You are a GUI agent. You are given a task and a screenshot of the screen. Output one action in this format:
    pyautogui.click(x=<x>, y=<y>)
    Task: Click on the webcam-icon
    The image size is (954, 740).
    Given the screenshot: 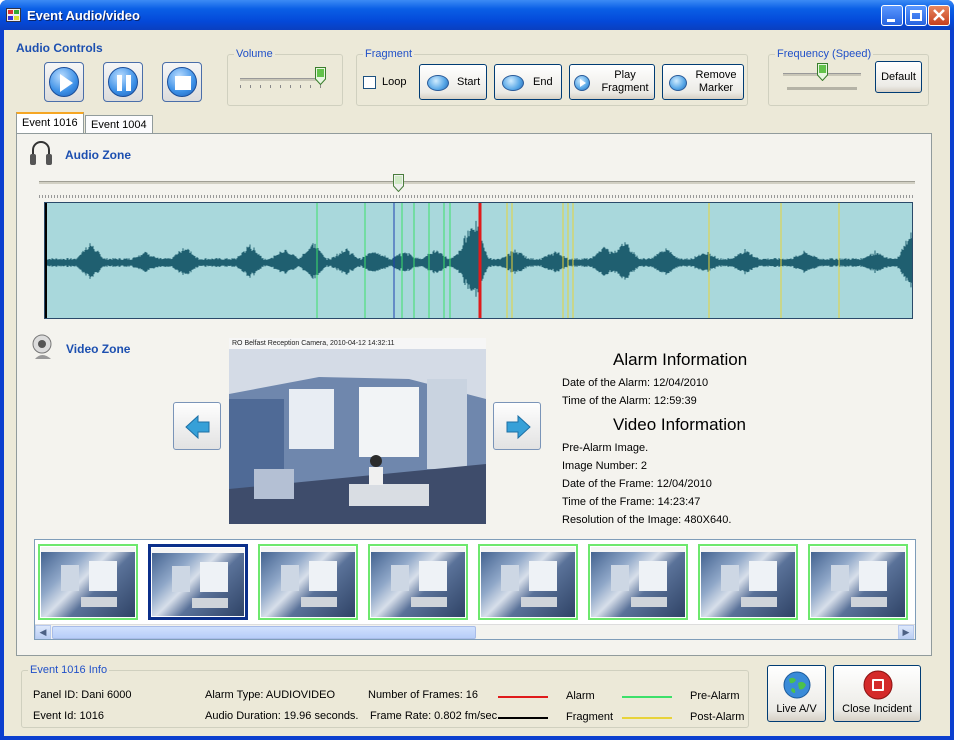 What is the action you would take?
    pyautogui.click(x=42, y=346)
    